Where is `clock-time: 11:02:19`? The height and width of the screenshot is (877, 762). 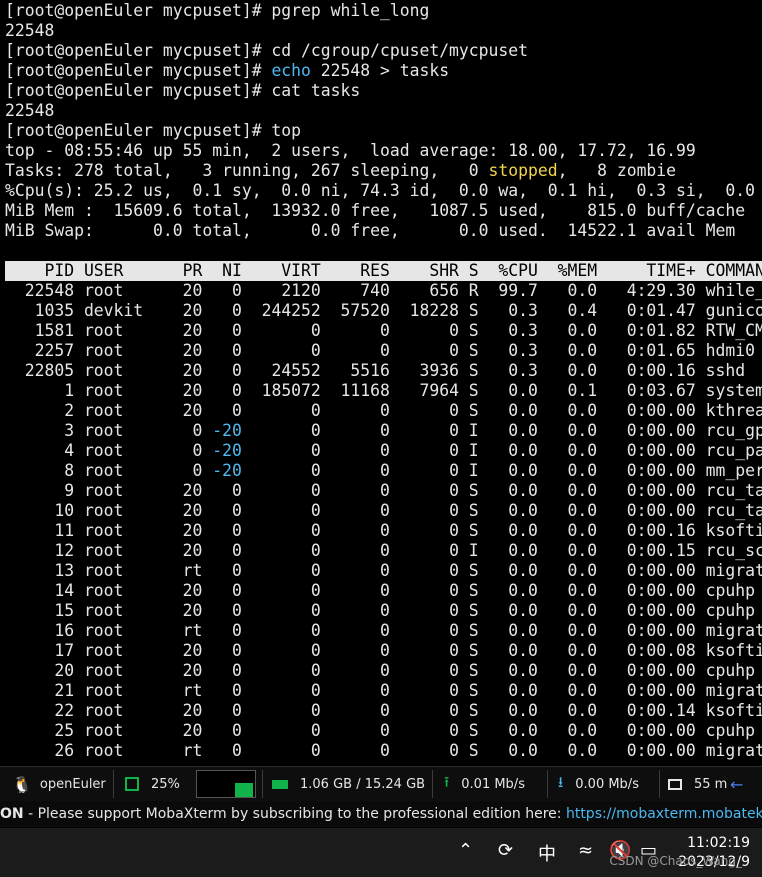 clock-time: 11:02:19 is located at coordinates (718, 843).